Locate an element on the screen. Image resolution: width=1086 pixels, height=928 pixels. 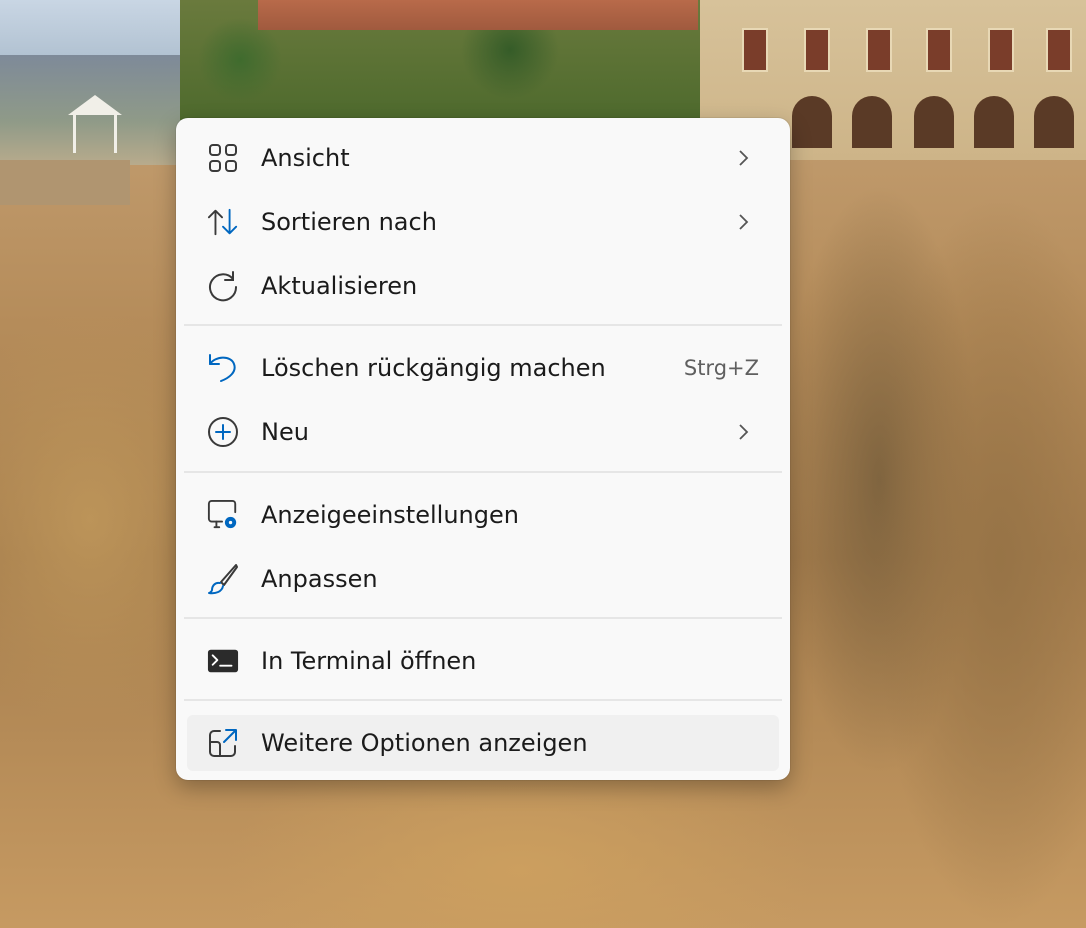
menu-item-show-more-options: Weitere Optionen anzeigen is located at coordinates (483, 743).